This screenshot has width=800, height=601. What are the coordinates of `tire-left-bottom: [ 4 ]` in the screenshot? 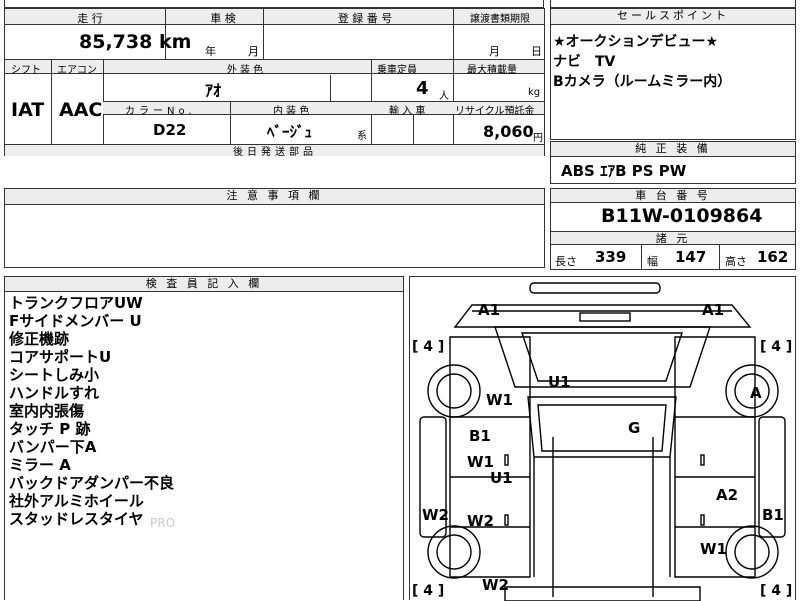 It's located at (428, 591).